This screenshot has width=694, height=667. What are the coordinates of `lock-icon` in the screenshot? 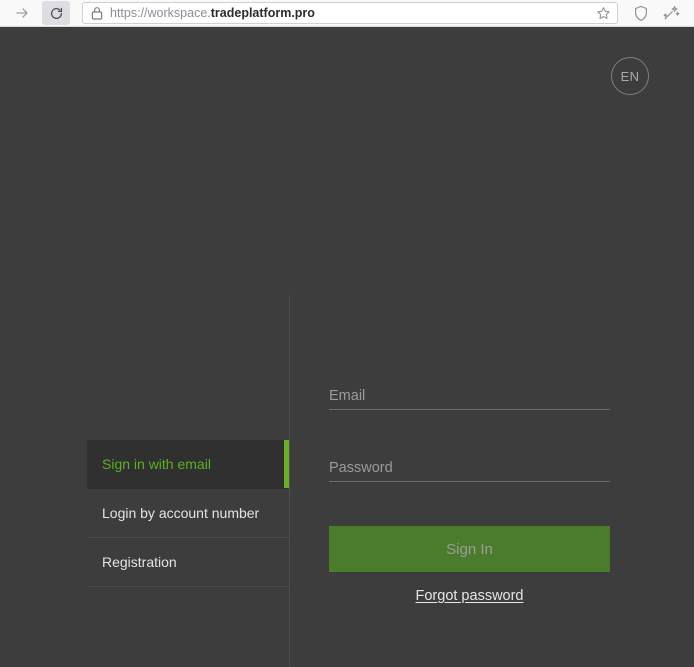 It's located at (97, 13).